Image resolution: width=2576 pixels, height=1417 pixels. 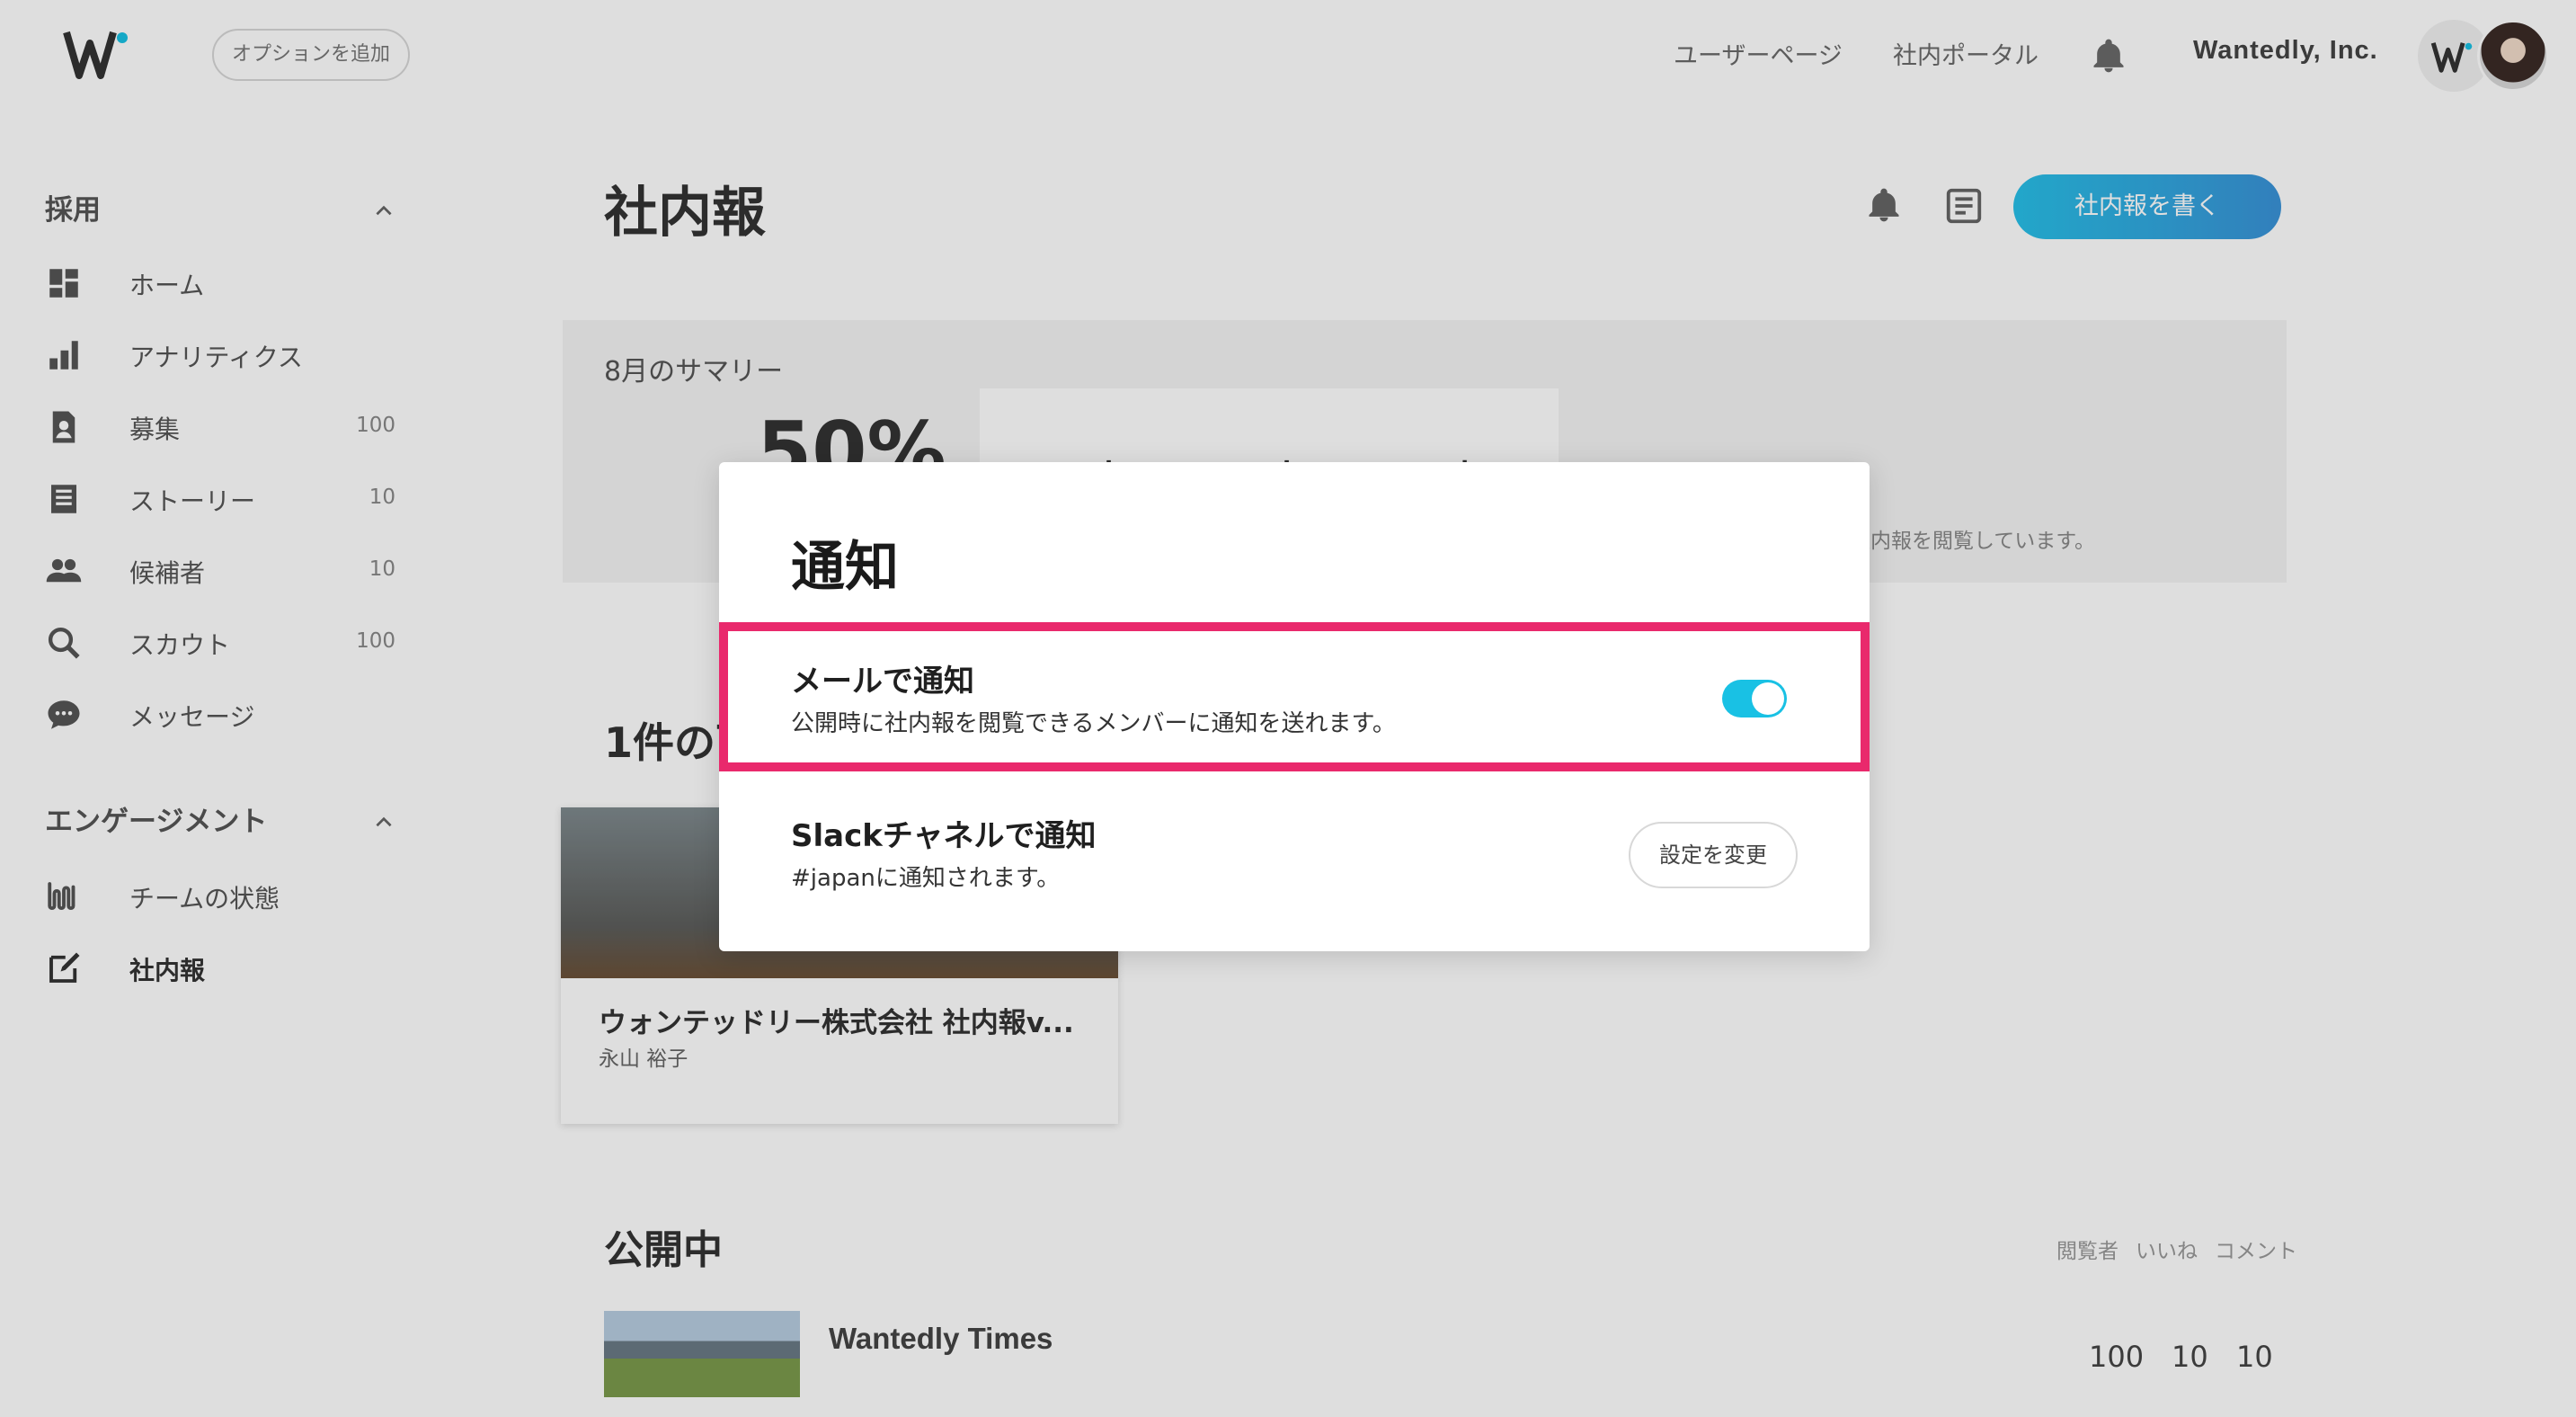 What do you see at coordinates (1093, 724) in the screenshot?
I see `email-notification-description: 公開時に社内報を閲覧できるメンバーに通知を送れます。` at bounding box center [1093, 724].